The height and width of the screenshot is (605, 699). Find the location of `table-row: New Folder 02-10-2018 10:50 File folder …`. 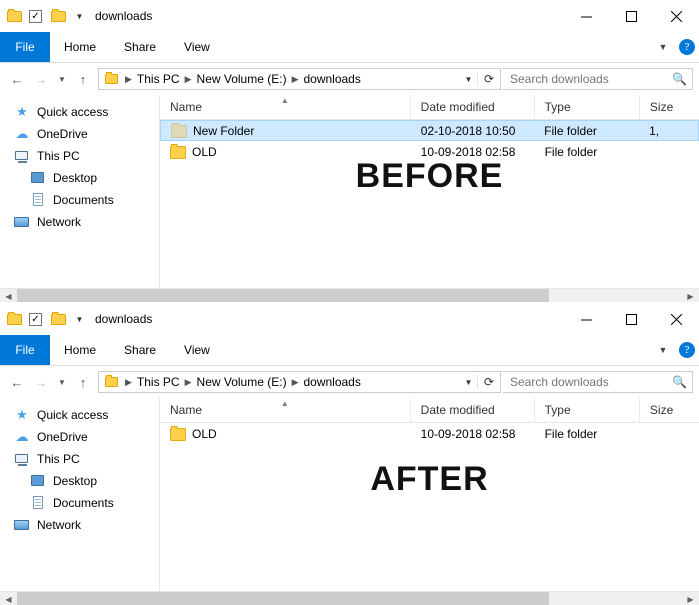

table-row: New Folder 02-10-2018 10:50 File folder … is located at coordinates (429, 130).